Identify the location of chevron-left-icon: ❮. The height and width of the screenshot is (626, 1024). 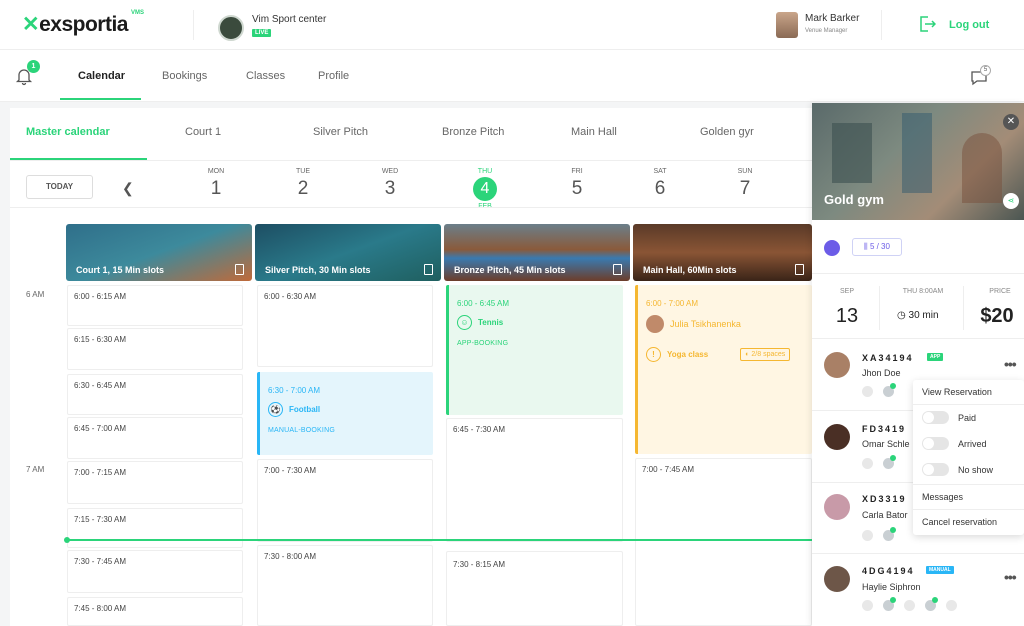
(128, 188).